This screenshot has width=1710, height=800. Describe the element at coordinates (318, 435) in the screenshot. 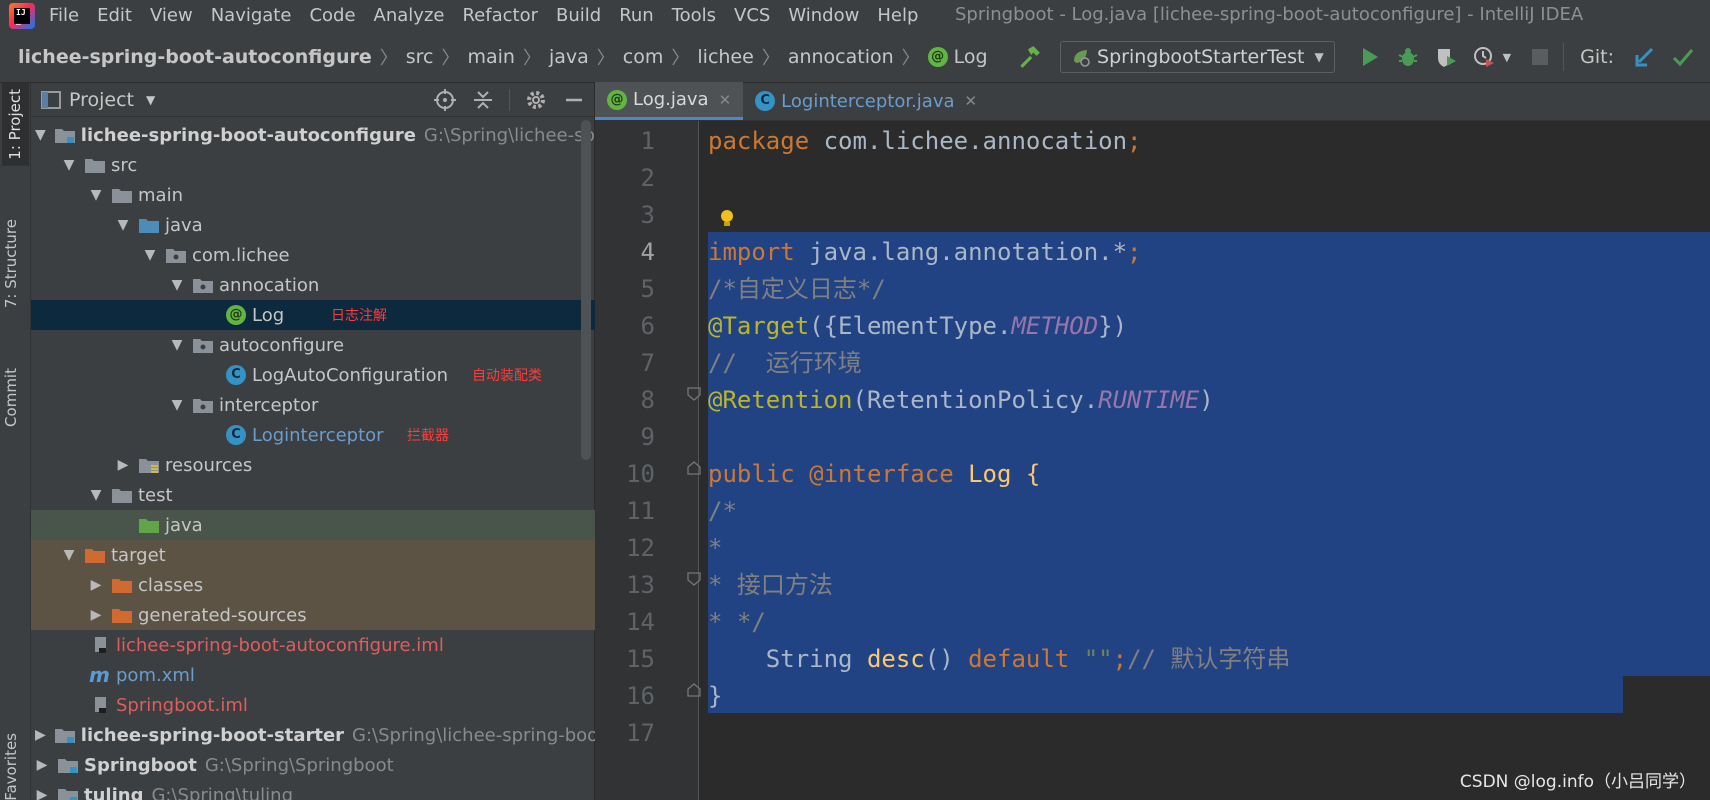

I see `tree-label: Loginterceptor` at that location.